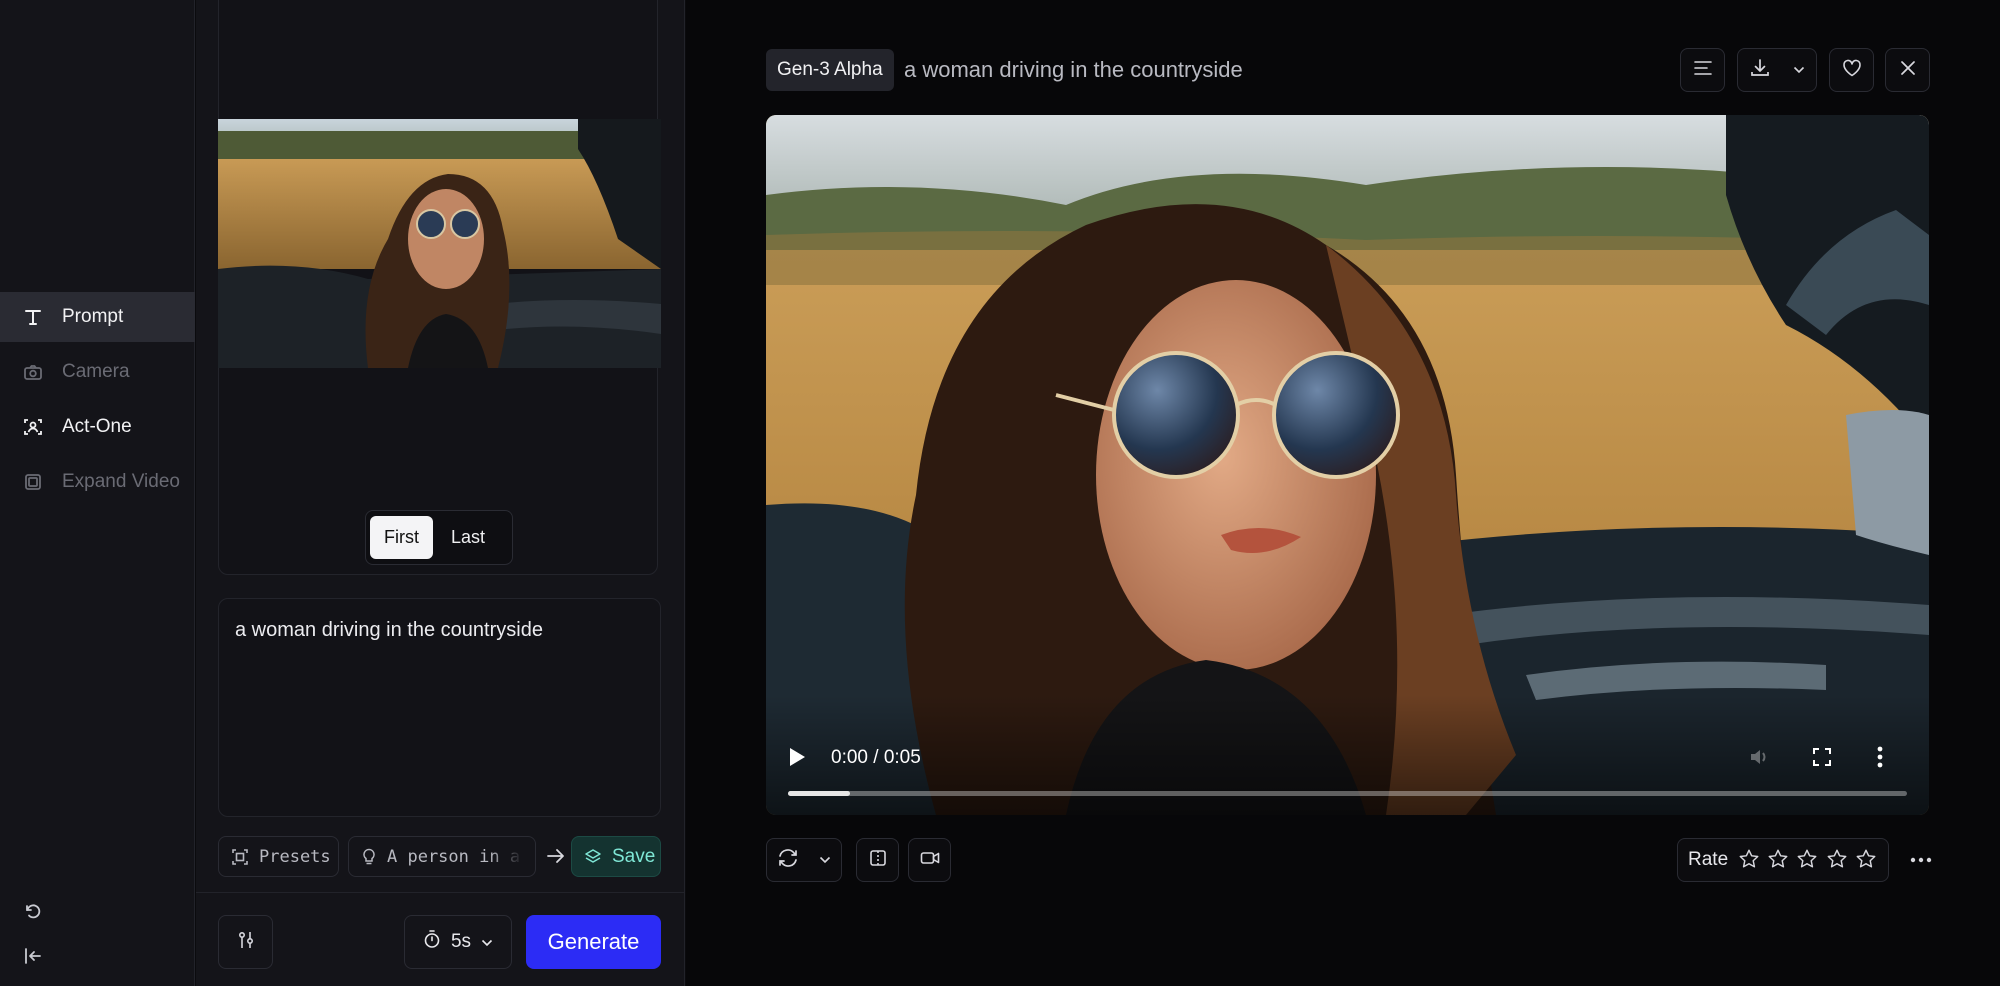 The image size is (2000, 986). I want to click on presets-label: Presets, so click(295, 856).